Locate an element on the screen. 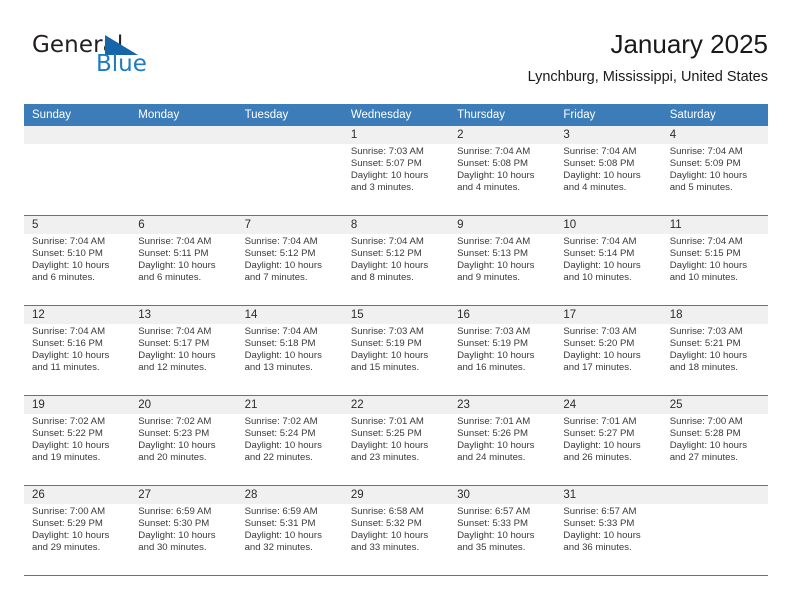 This screenshot has width=792, height=612. day-number: 29 is located at coordinates (396, 495).